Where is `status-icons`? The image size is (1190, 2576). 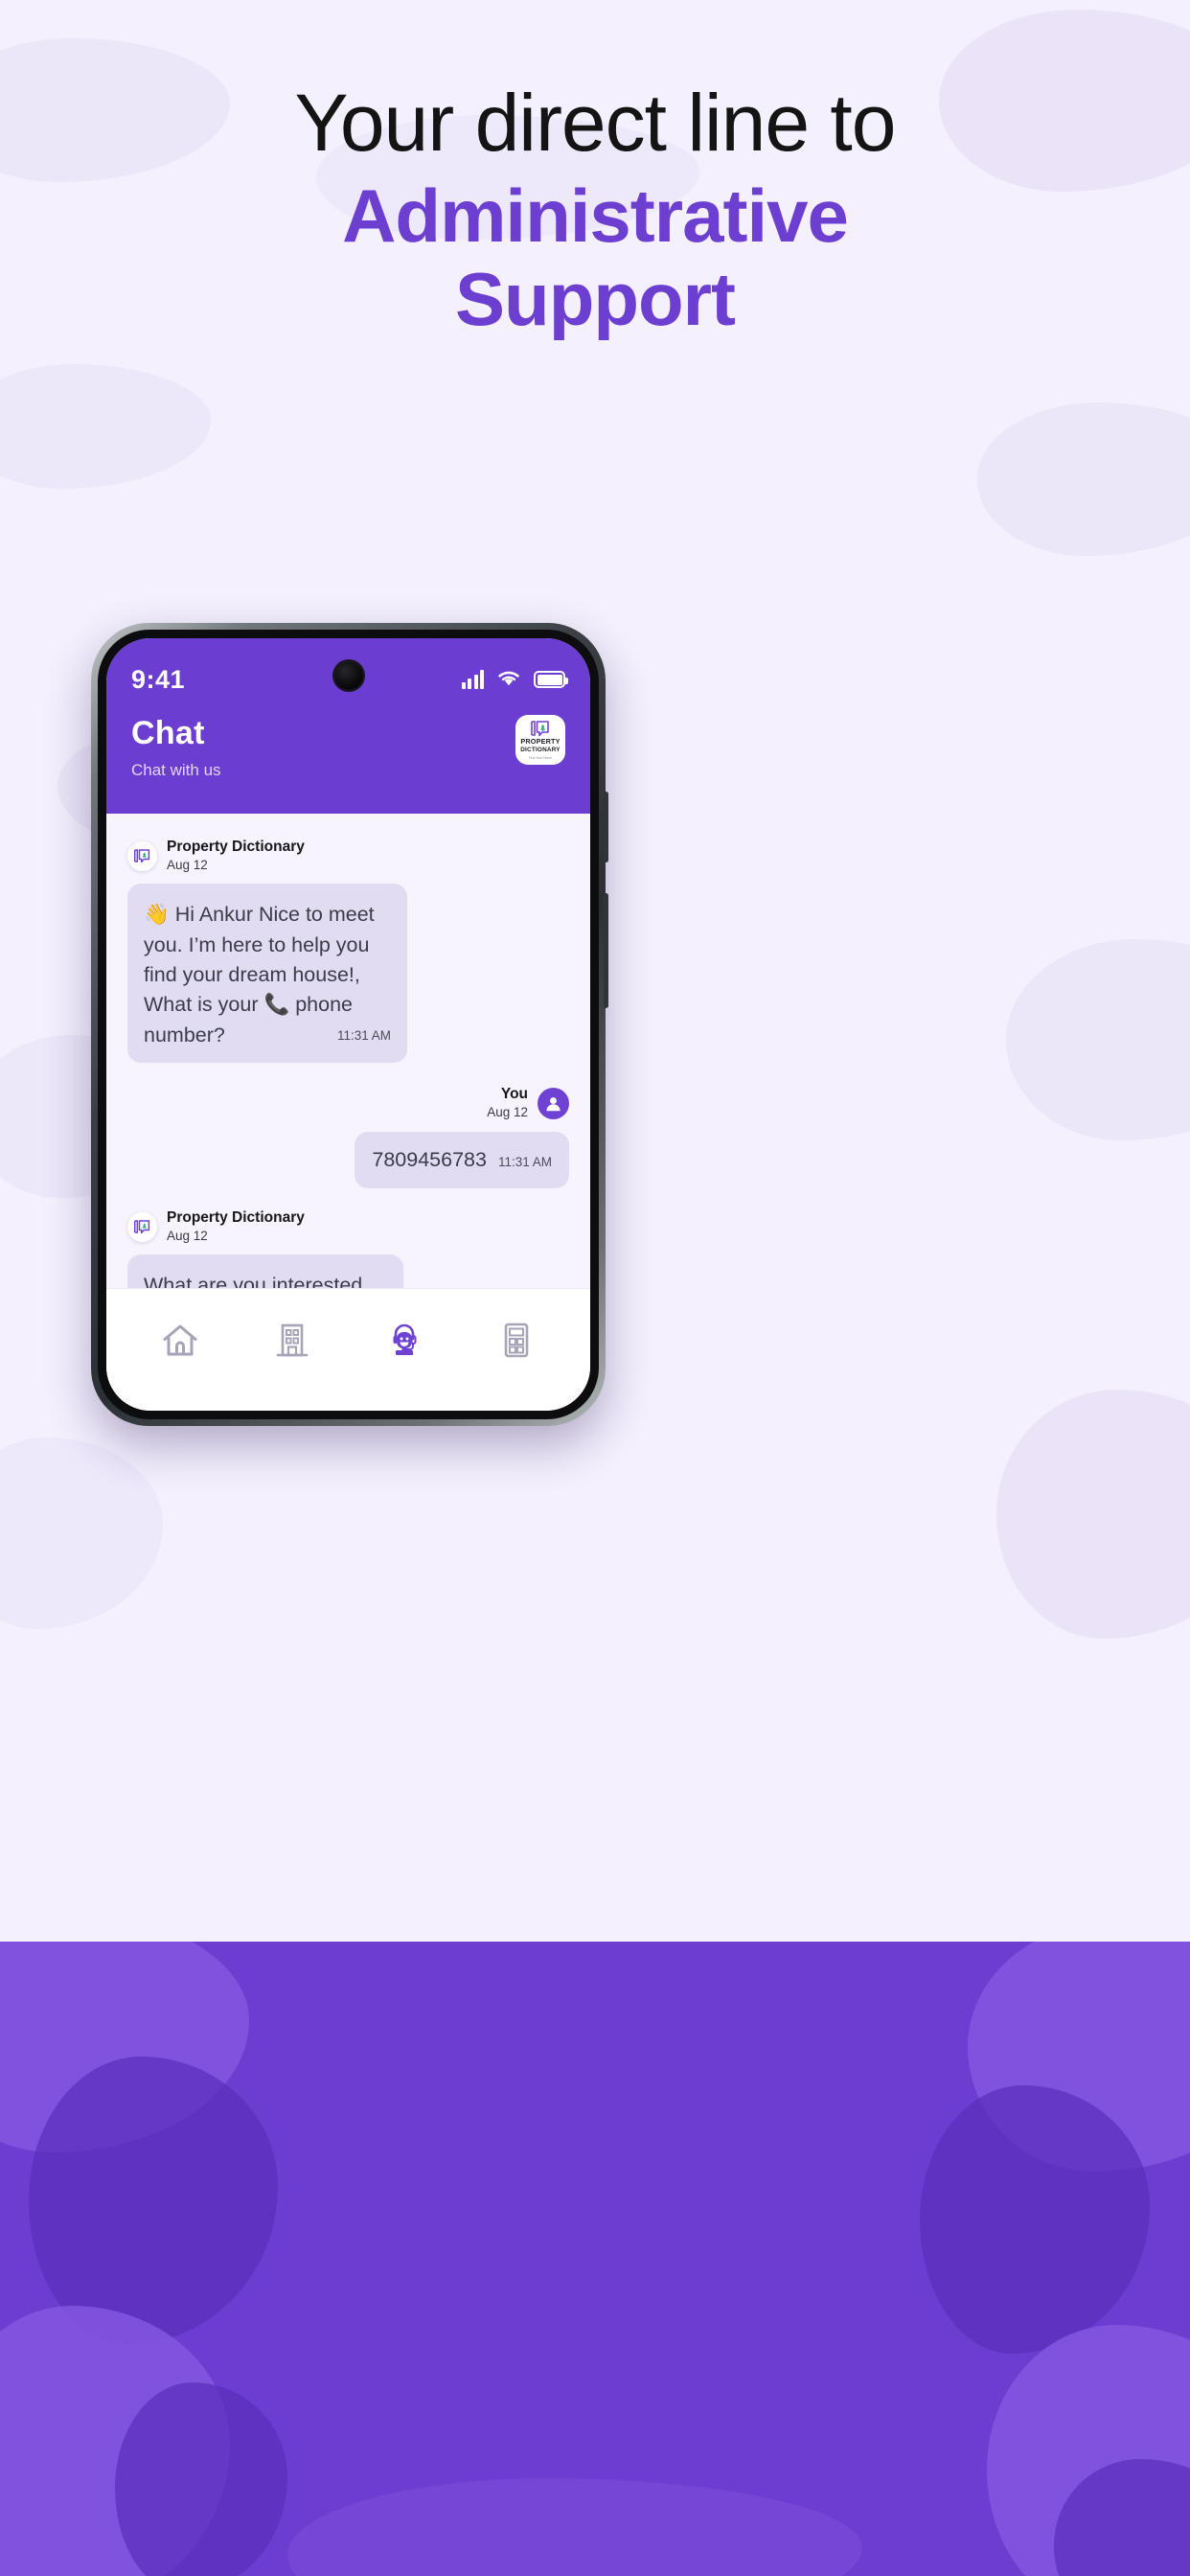
status-icons is located at coordinates (514, 680).